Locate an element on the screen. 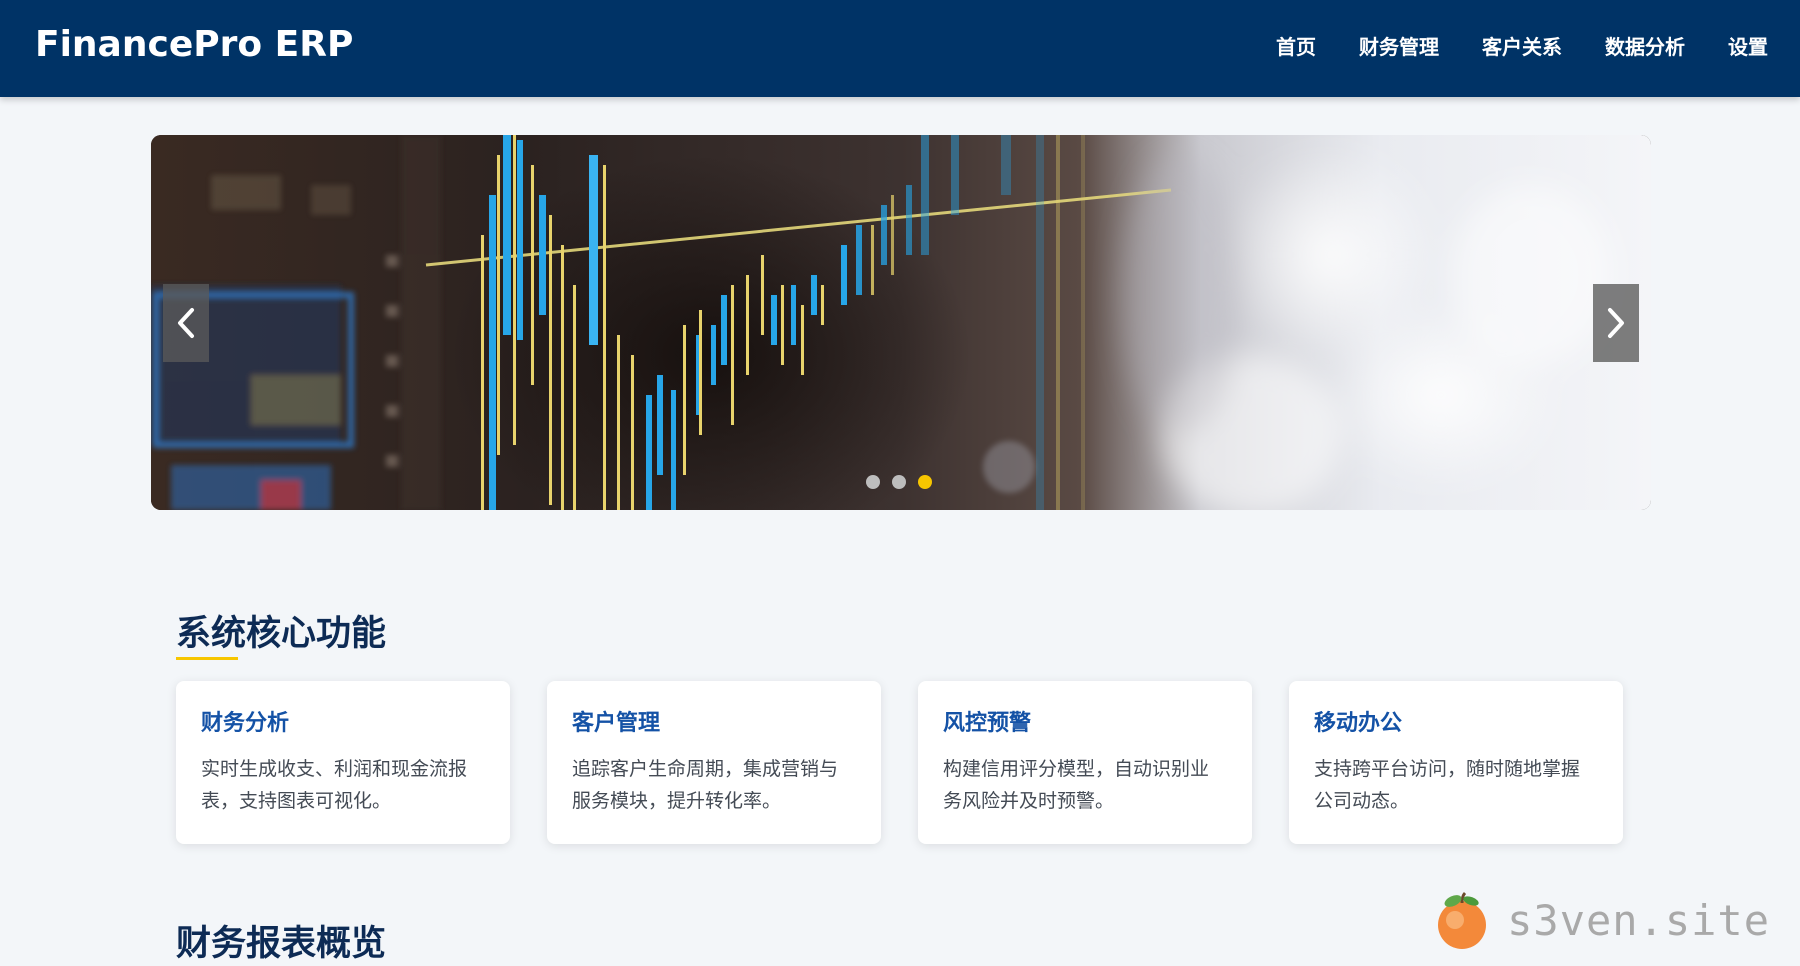 The height and width of the screenshot is (966, 1800). feature-card-customer-management: 客户管理 追踪客户生命周期，集成营销与服务模块，提升转化率。 is located at coordinates (714, 762).